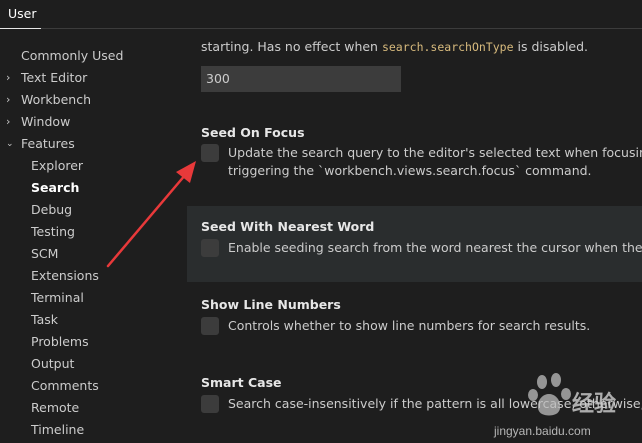 The image size is (642, 443). What do you see at coordinates (52, 209) in the screenshot?
I see `toc-item-label: Debug` at bounding box center [52, 209].